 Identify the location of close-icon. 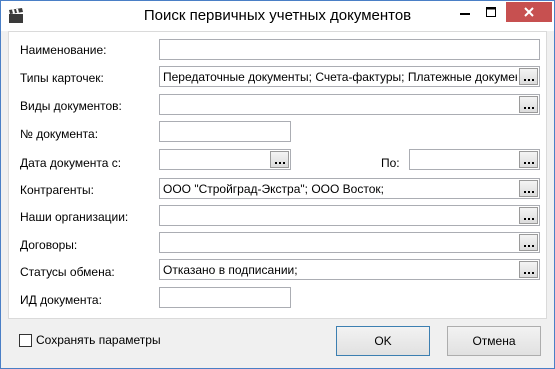
(529, 12).